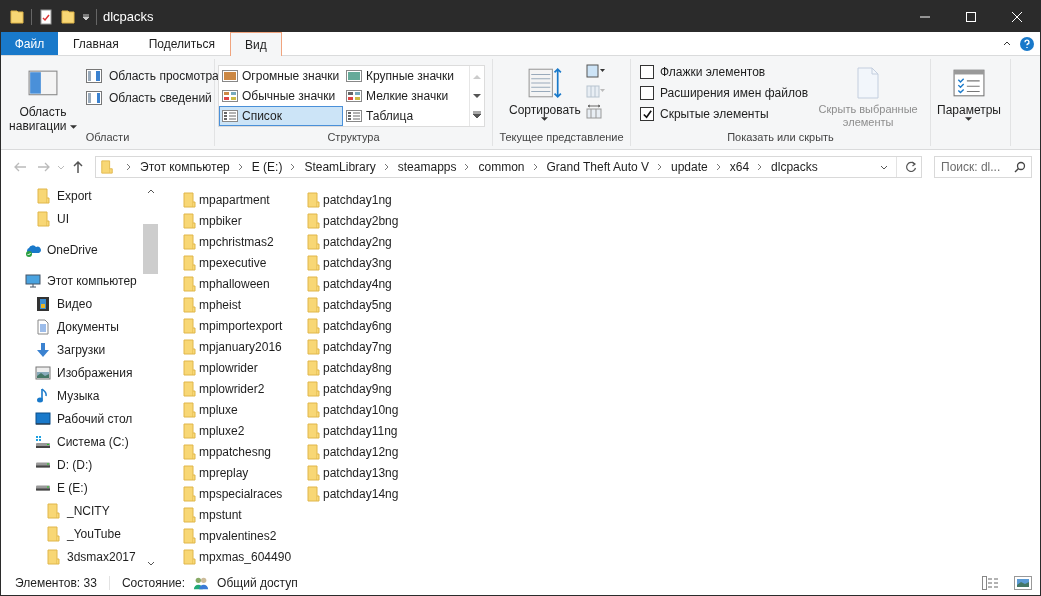 Image resolution: width=1041 pixels, height=596 pixels. Describe the element at coordinates (68, 16) in the screenshot. I see `new-folder-icon` at that location.